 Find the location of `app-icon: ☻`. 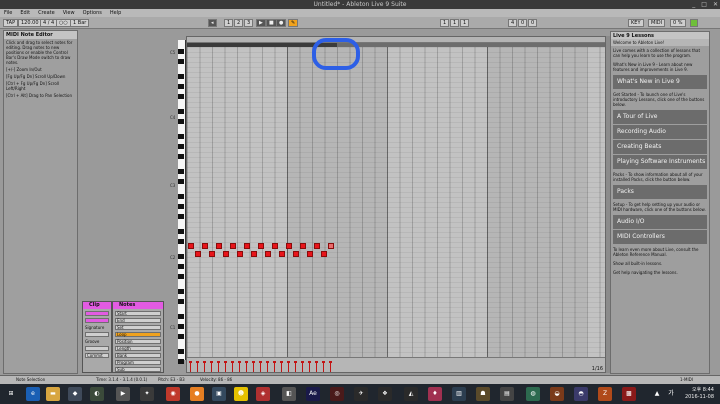

app-icon: ☻ is located at coordinates (241, 394).